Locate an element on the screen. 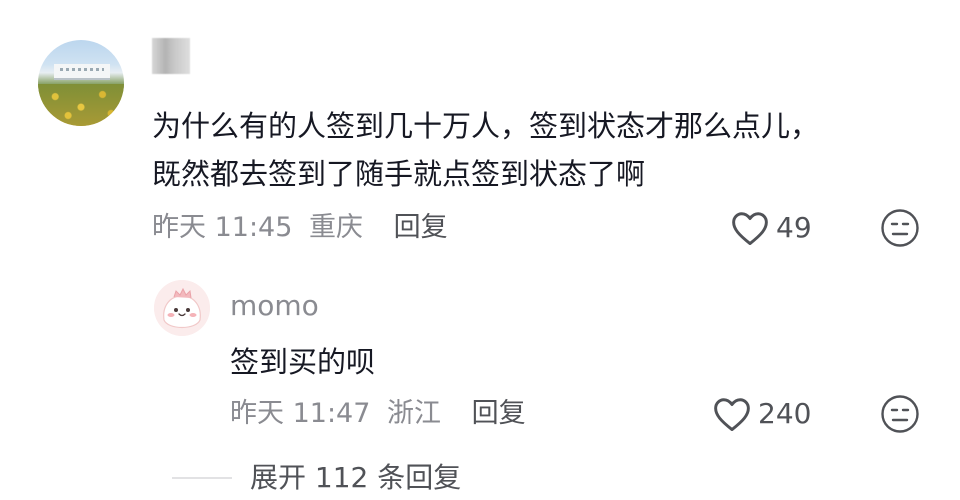 The image size is (960, 500). reply-meta: 昨天 11:47 浙江 回复 is located at coordinates (378, 414).